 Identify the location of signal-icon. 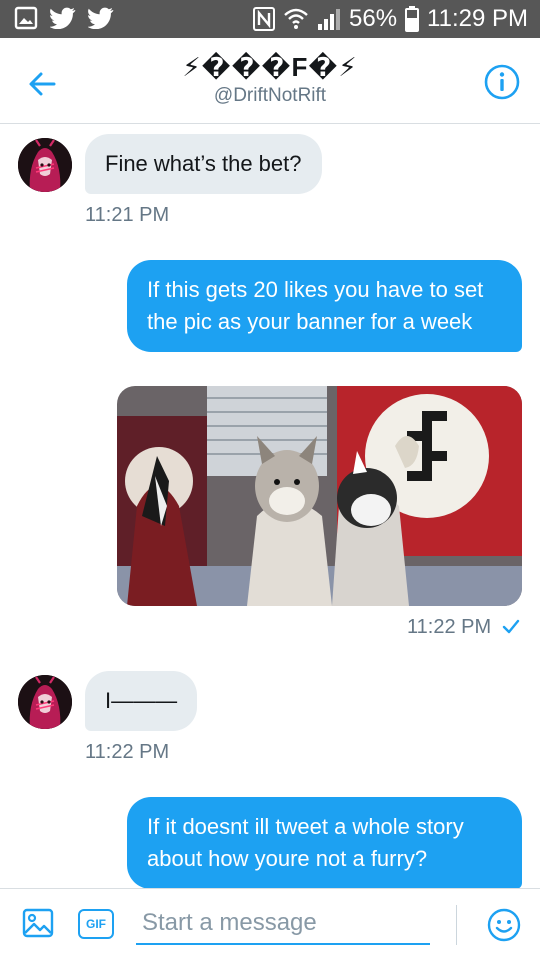
(329, 19).